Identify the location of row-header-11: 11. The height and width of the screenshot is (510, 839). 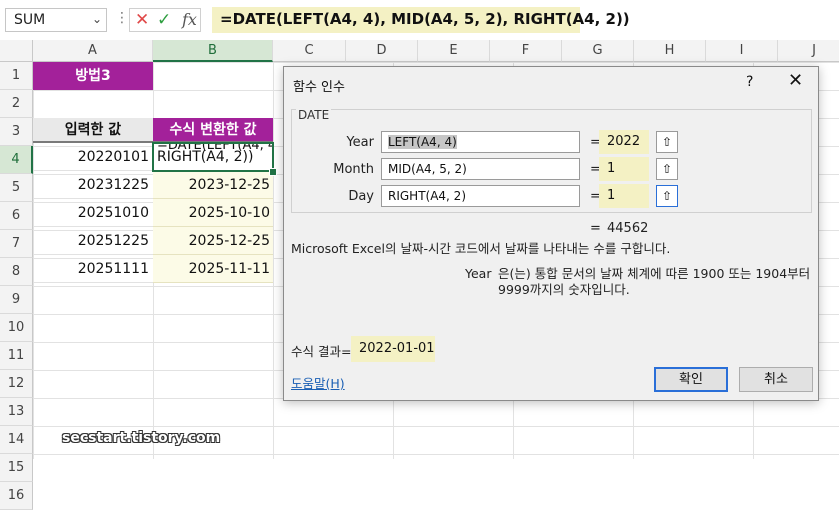
(16, 356).